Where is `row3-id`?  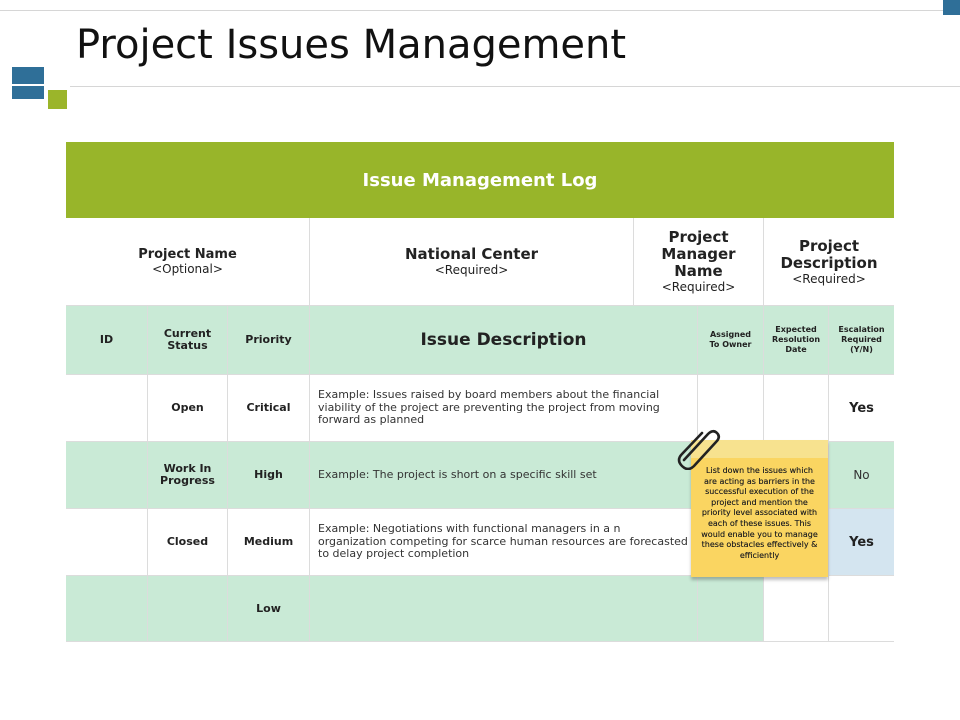
row3-id is located at coordinates (107, 542).